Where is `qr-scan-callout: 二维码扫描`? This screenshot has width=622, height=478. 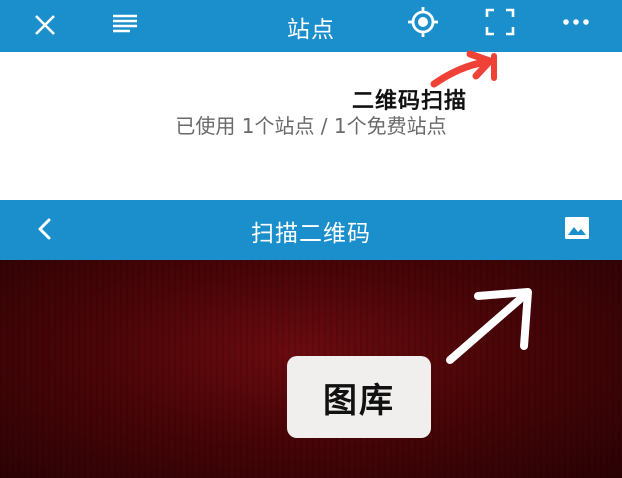 qr-scan-callout: 二维码扫描 is located at coordinates (410, 101).